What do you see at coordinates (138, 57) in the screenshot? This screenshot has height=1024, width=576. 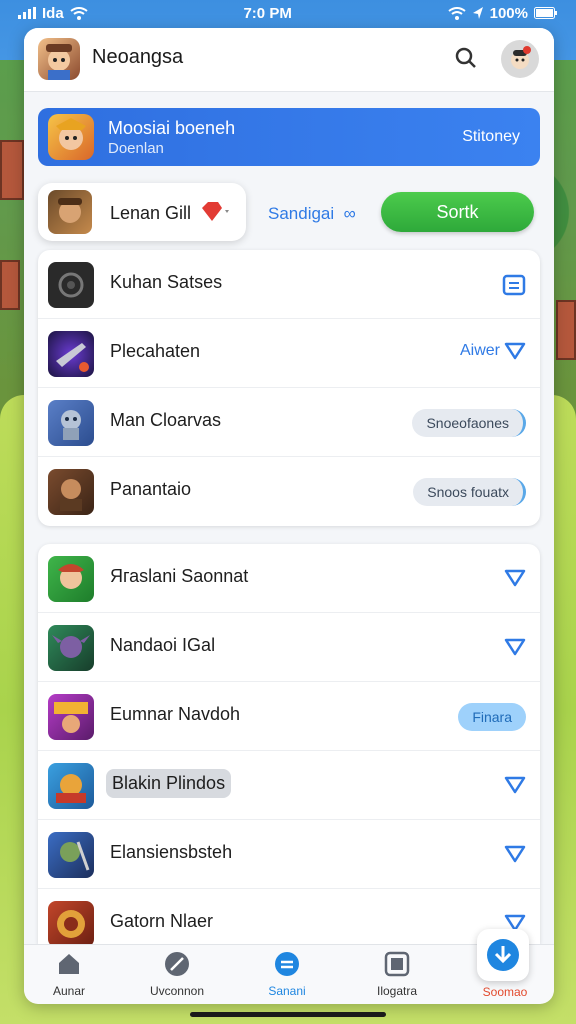 I see `page-title: Neoangsa` at bounding box center [138, 57].